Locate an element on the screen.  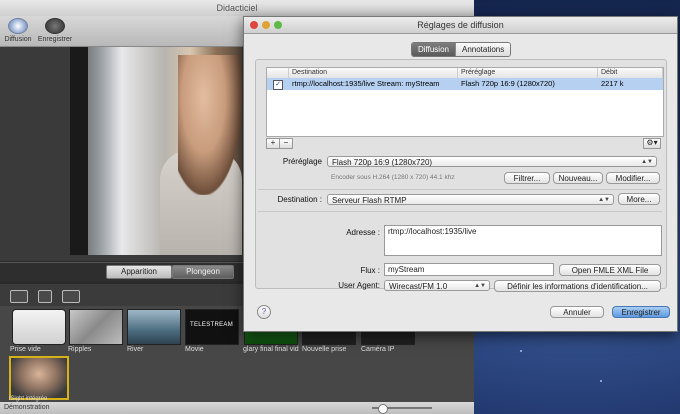
destination-popup: Serveur Flash RTMP ▲▼ is located at coordinates (470, 199).